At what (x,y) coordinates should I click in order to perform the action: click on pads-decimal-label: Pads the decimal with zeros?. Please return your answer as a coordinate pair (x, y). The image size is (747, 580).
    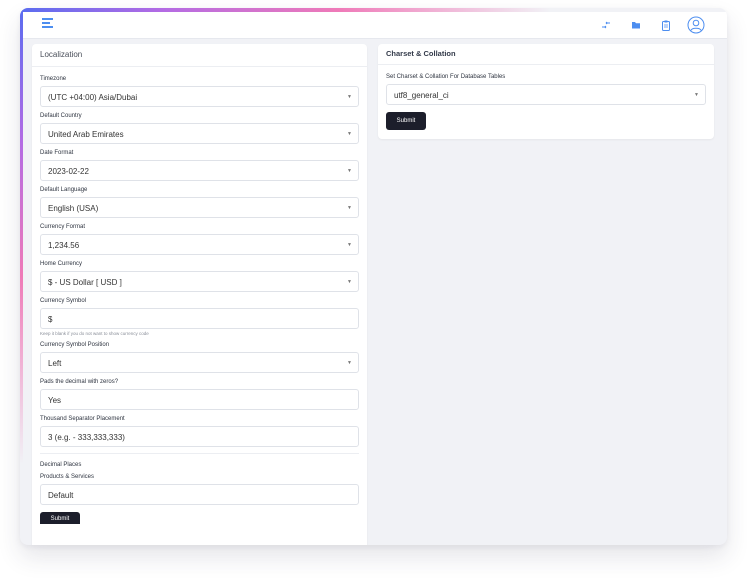
    Looking at the image, I should click on (79, 382).